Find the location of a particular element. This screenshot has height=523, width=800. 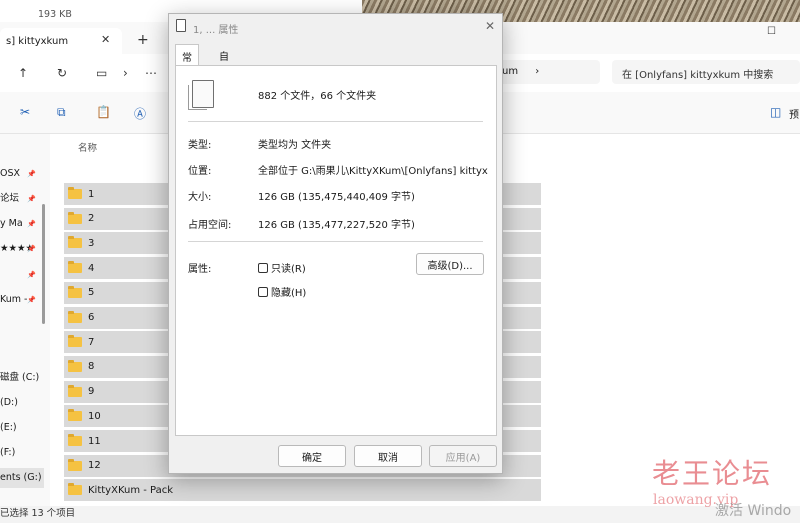

sidebar-item-label: 论坛 is located at coordinates (10, 198).